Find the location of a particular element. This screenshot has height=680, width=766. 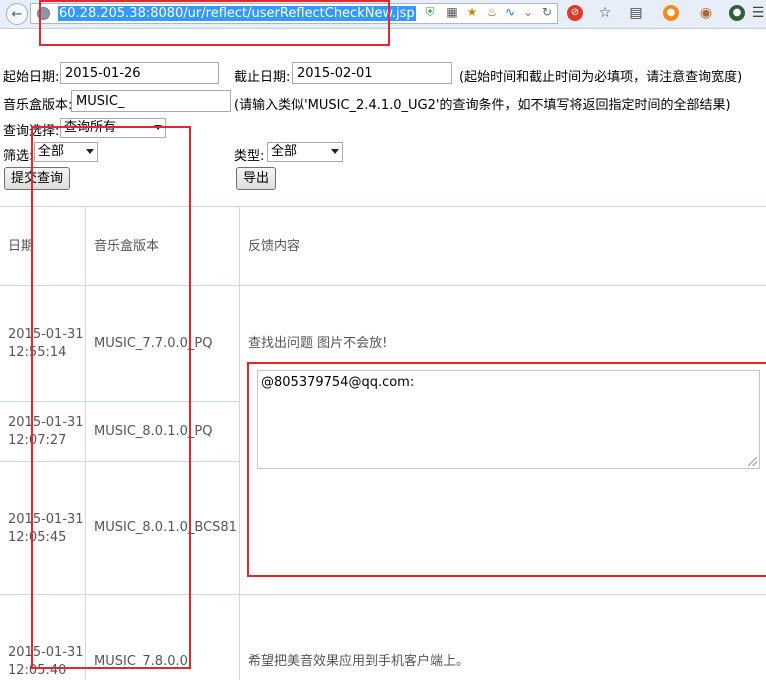

type-select-value: 全部 is located at coordinates (284, 151).